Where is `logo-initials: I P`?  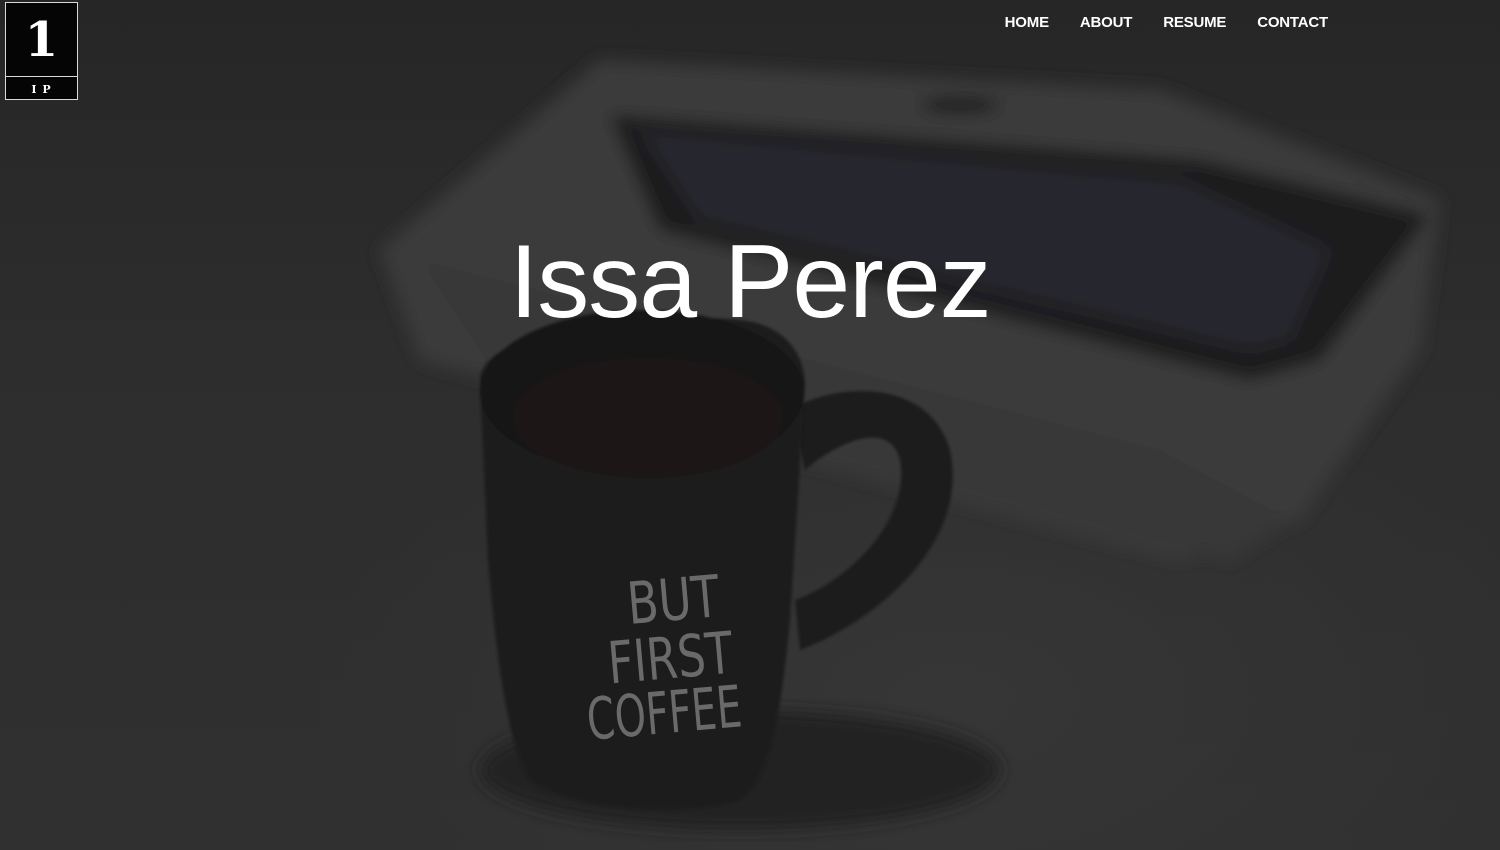
logo-initials: I P is located at coordinates (41, 89).